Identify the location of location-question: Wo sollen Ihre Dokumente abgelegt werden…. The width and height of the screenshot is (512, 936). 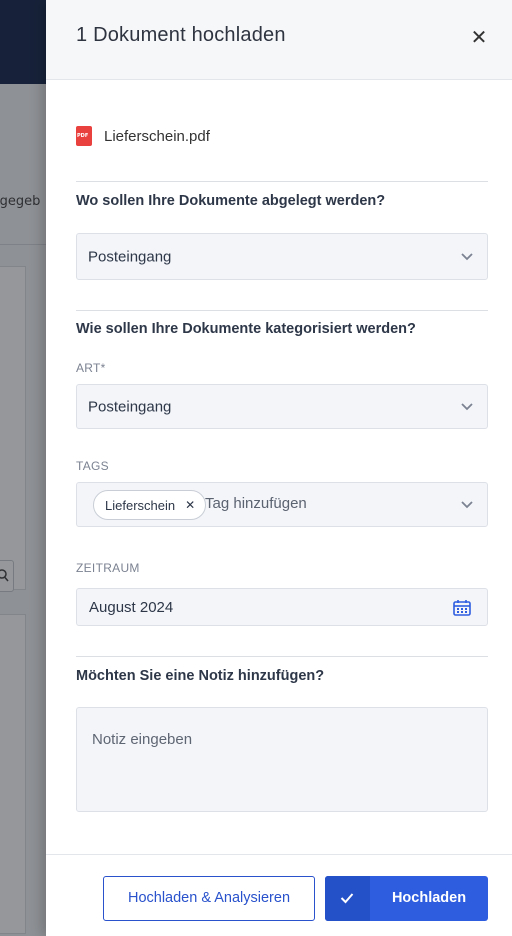
(231, 201).